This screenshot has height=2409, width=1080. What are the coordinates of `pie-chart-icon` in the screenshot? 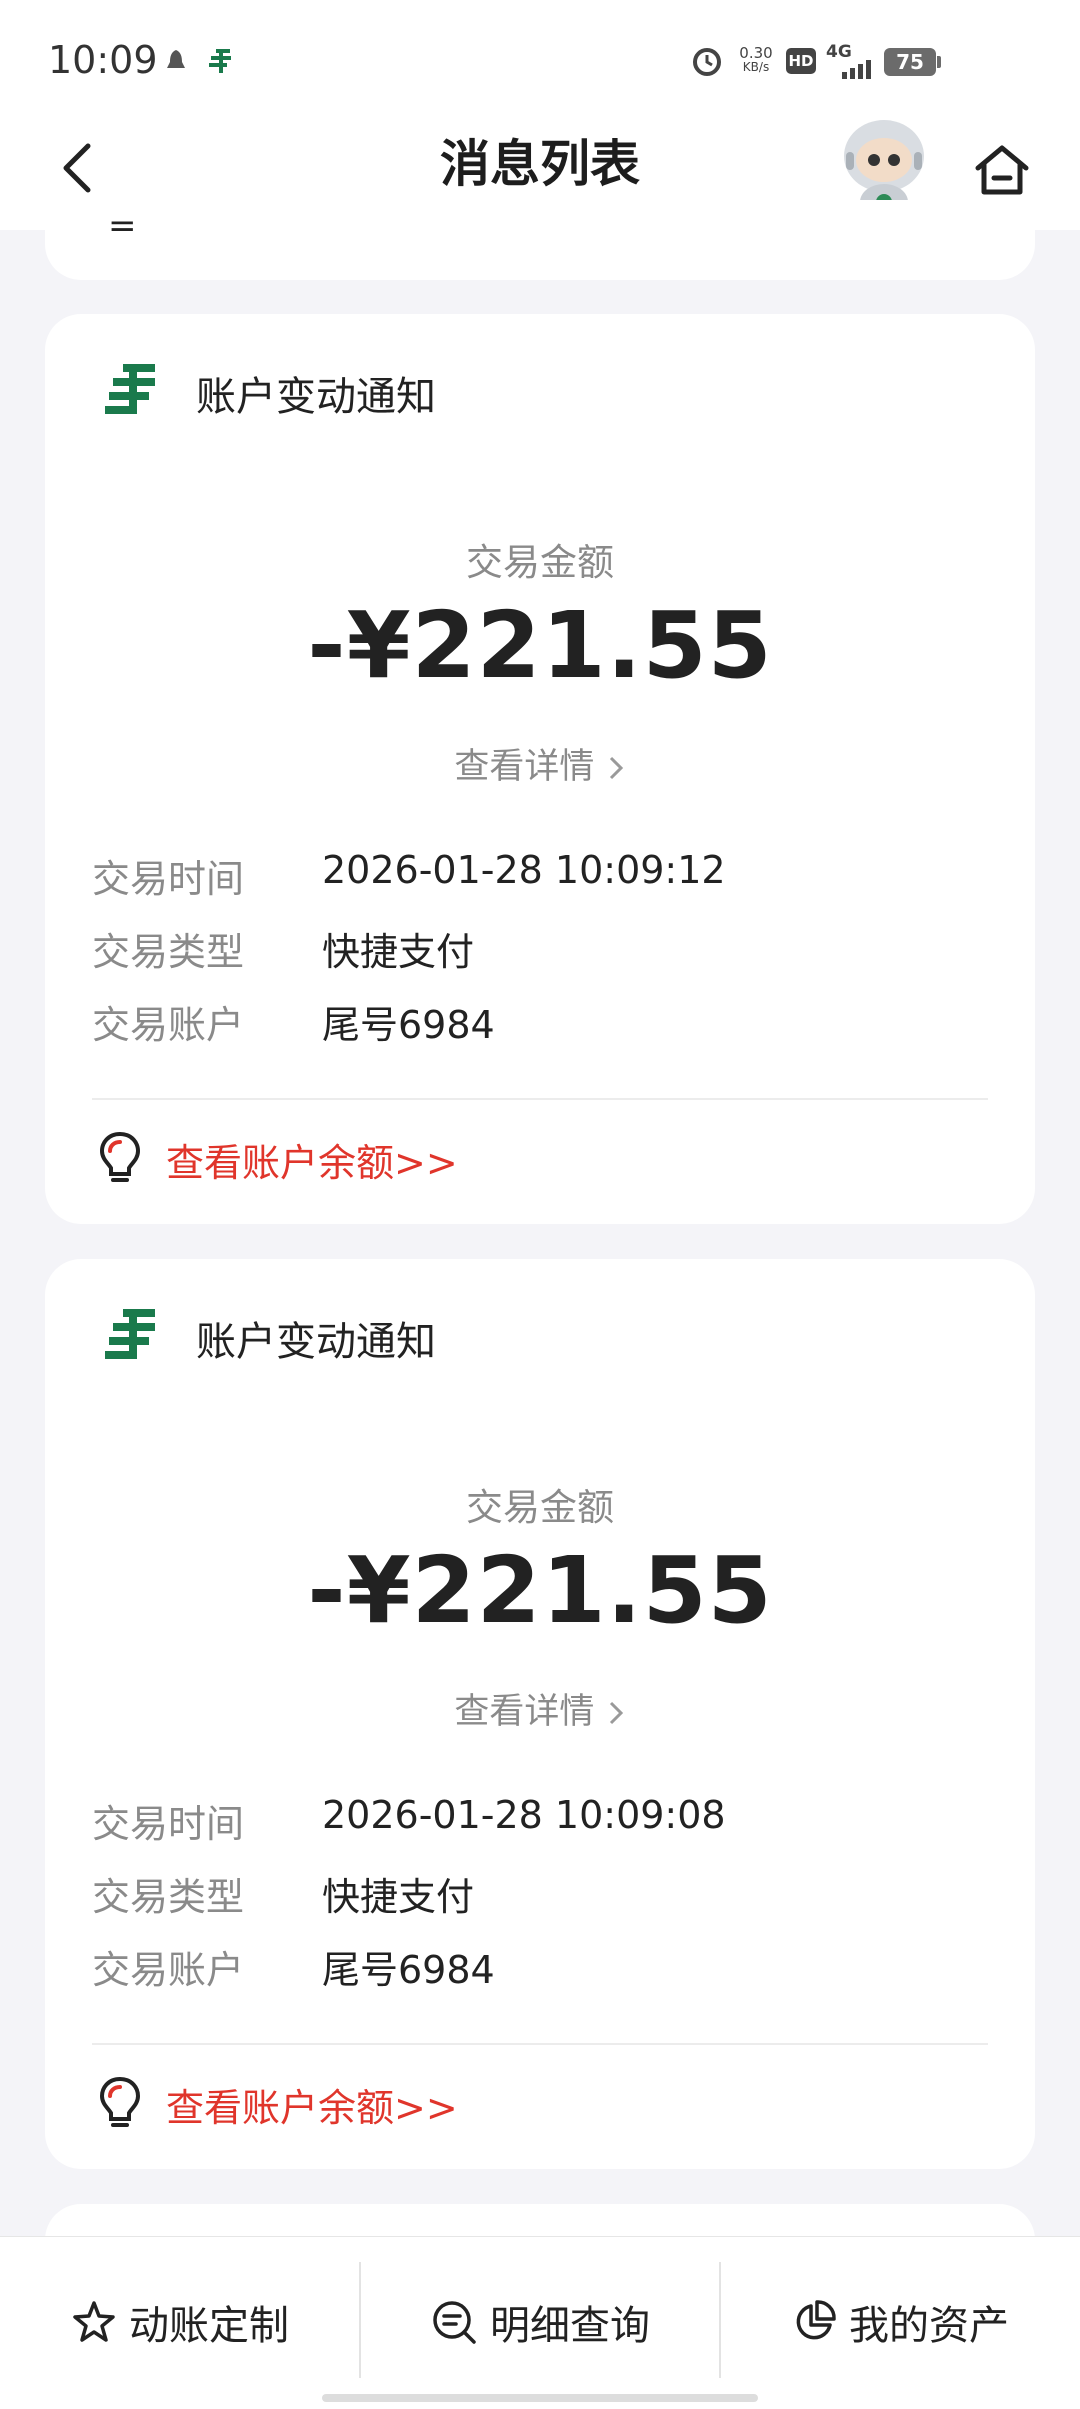 It's located at (816, 2320).